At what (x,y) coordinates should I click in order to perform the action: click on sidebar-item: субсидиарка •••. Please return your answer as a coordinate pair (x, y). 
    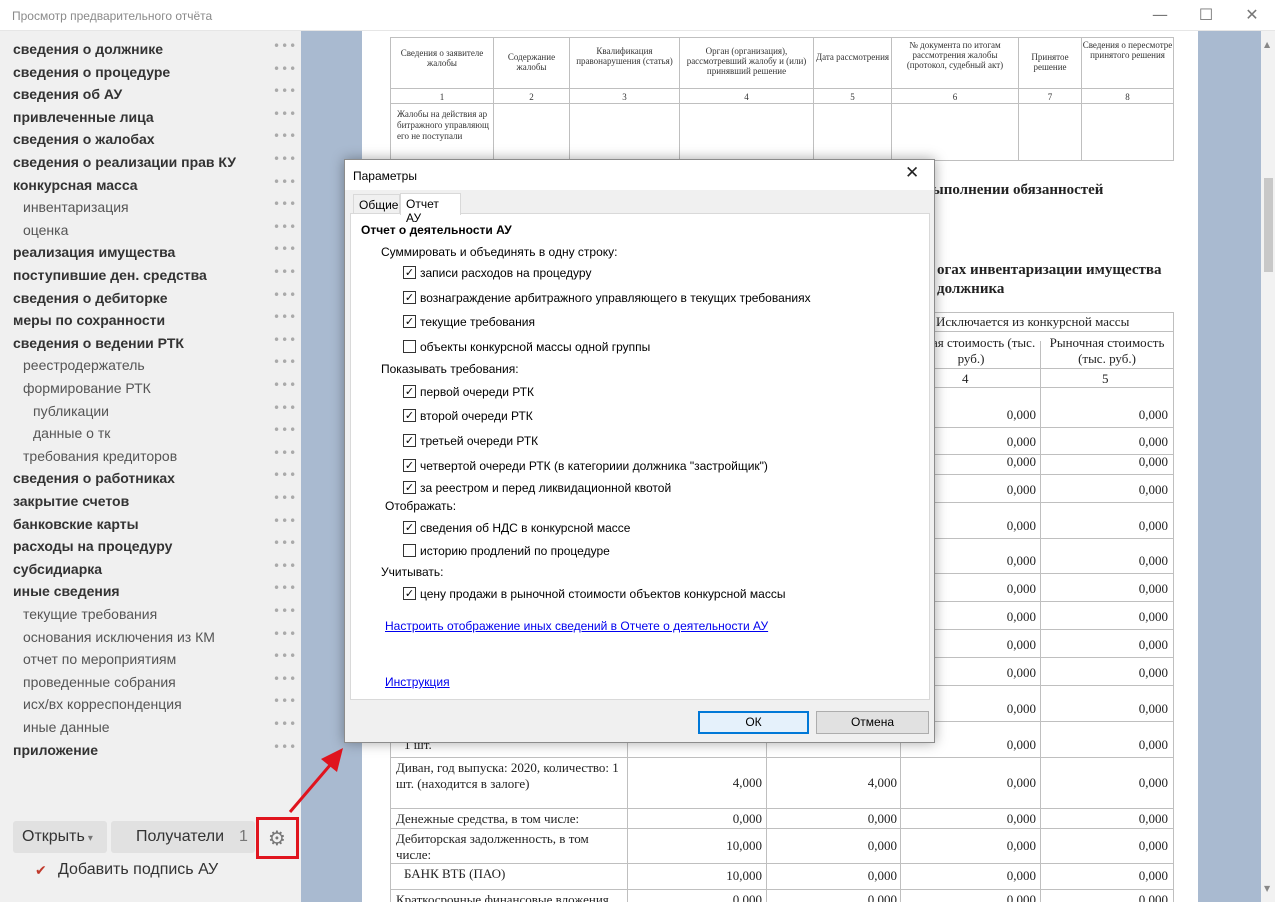
    Looking at the image, I should click on (150, 570).